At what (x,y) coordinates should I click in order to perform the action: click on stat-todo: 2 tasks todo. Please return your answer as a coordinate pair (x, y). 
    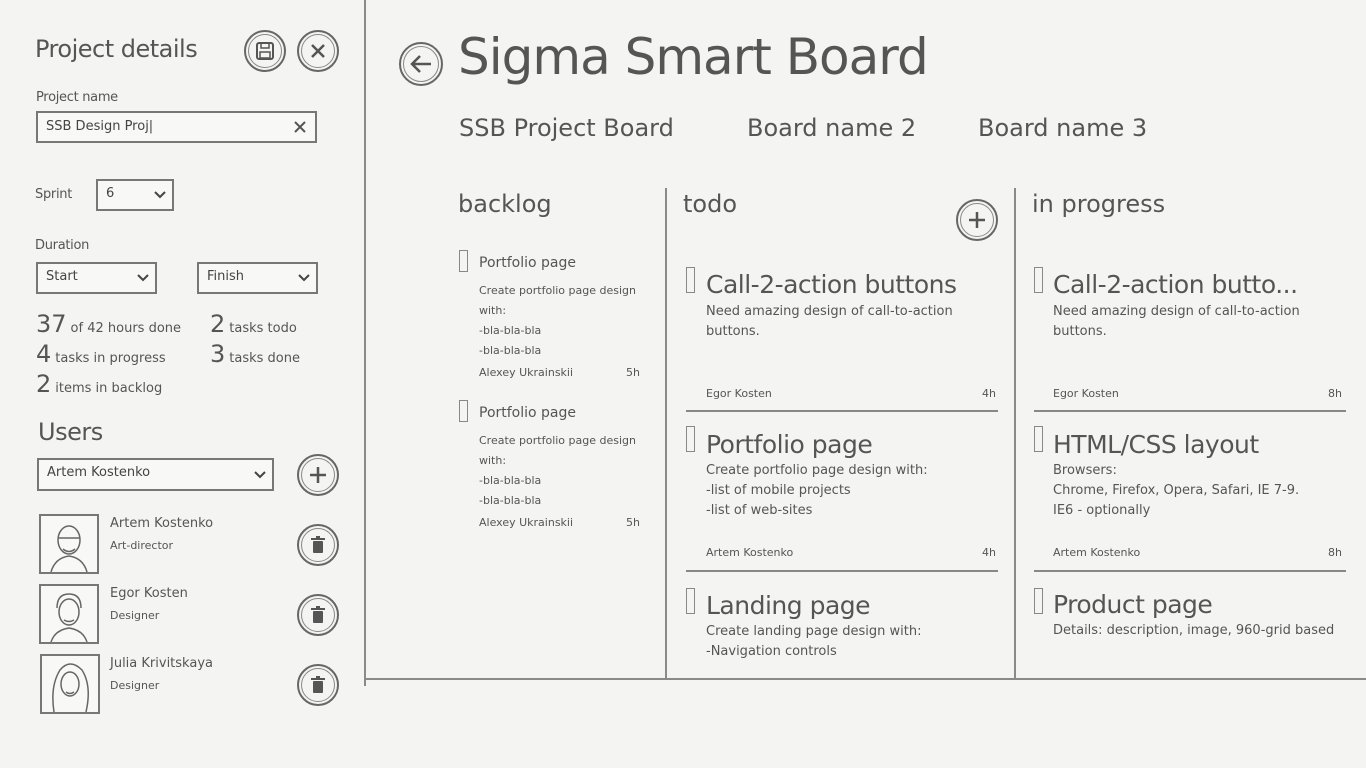
    Looking at the image, I should click on (253, 324).